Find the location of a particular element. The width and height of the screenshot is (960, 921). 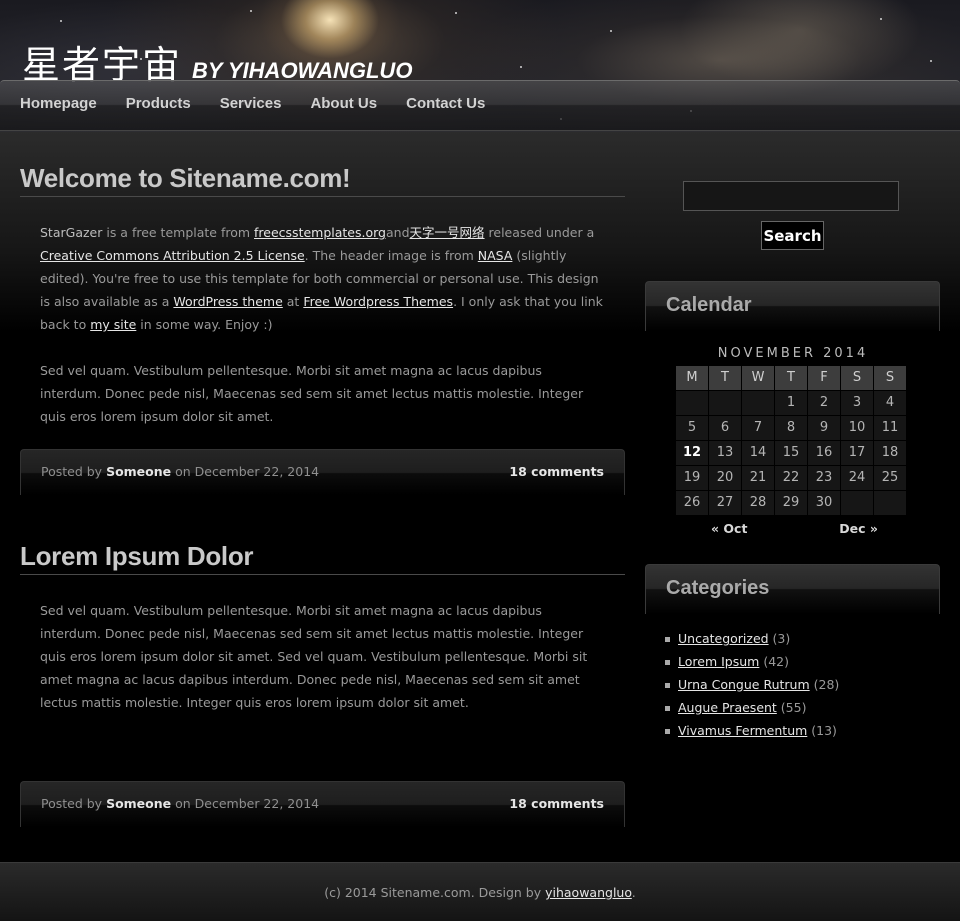

list-item: Lorem Ipsum (42) is located at coordinates (752, 661).